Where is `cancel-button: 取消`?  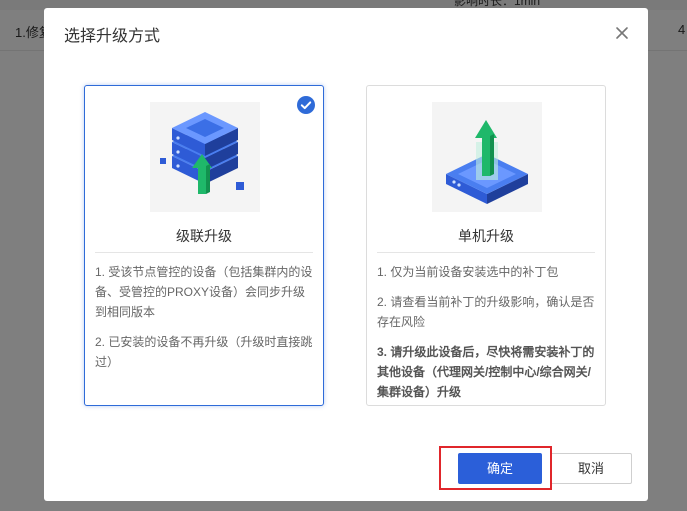
cancel-button: 取消 is located at coordinates (591, 468).